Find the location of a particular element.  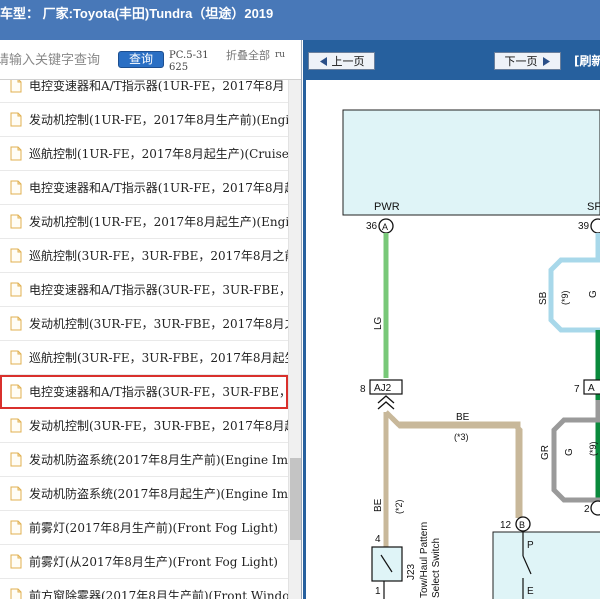

tree-item: 电控变速器和A/T指示器(3UR-FE，3UR-FBE， is located at coordinates (144, 290).